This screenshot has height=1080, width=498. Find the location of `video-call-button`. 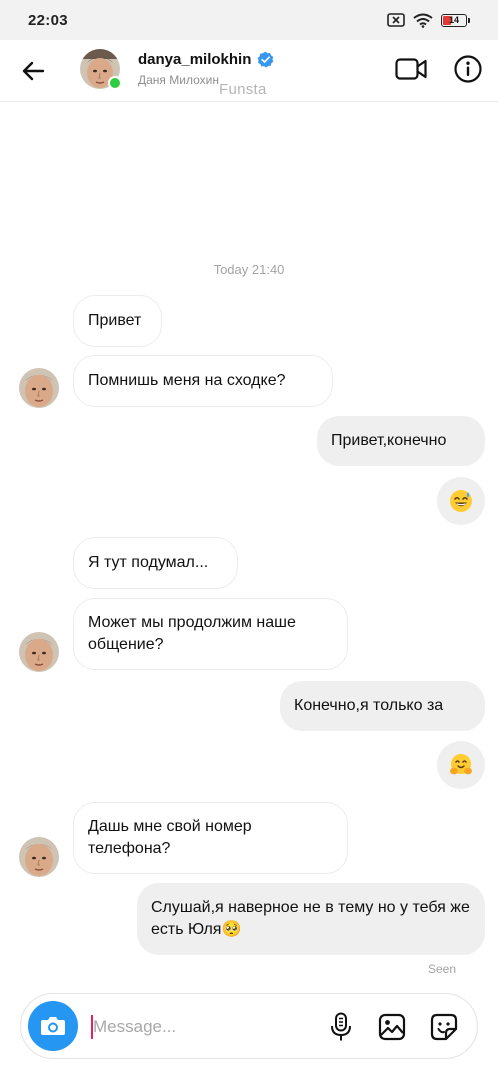

video-call-button is located at coordinates (411, 69).